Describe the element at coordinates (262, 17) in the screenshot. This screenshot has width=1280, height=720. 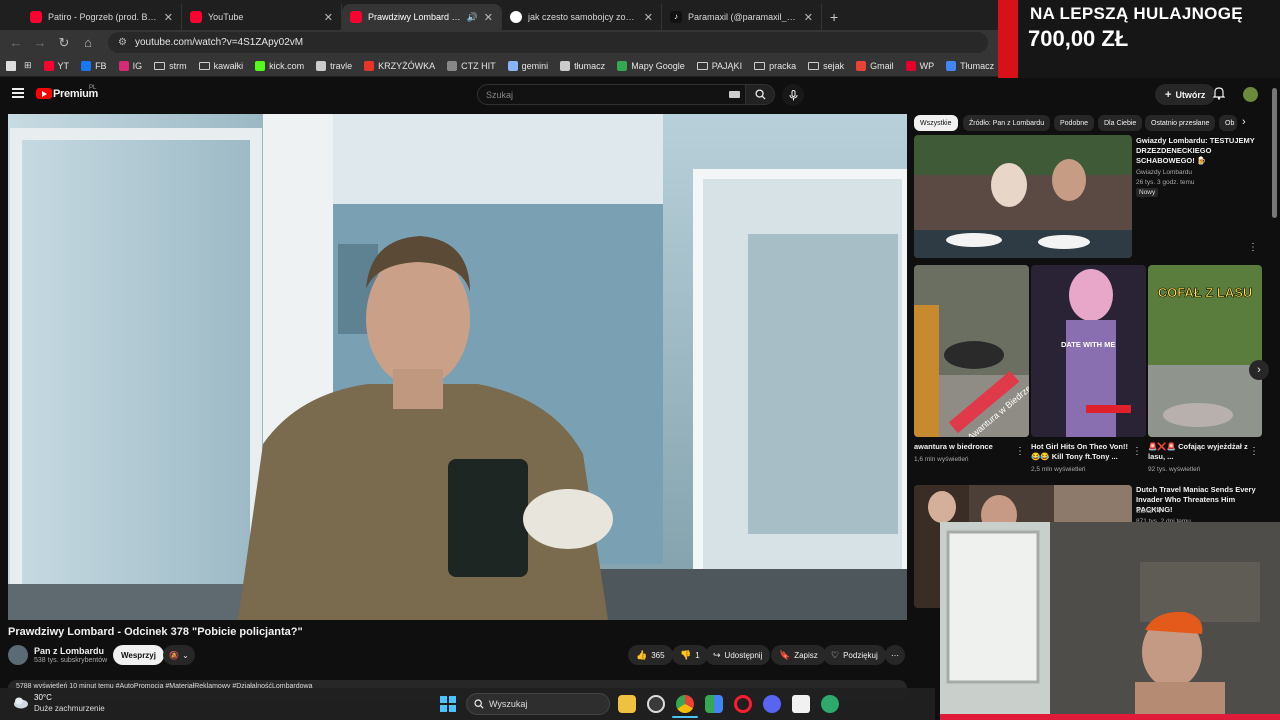
I see `browser-tab: YouTube ✕` at that location.